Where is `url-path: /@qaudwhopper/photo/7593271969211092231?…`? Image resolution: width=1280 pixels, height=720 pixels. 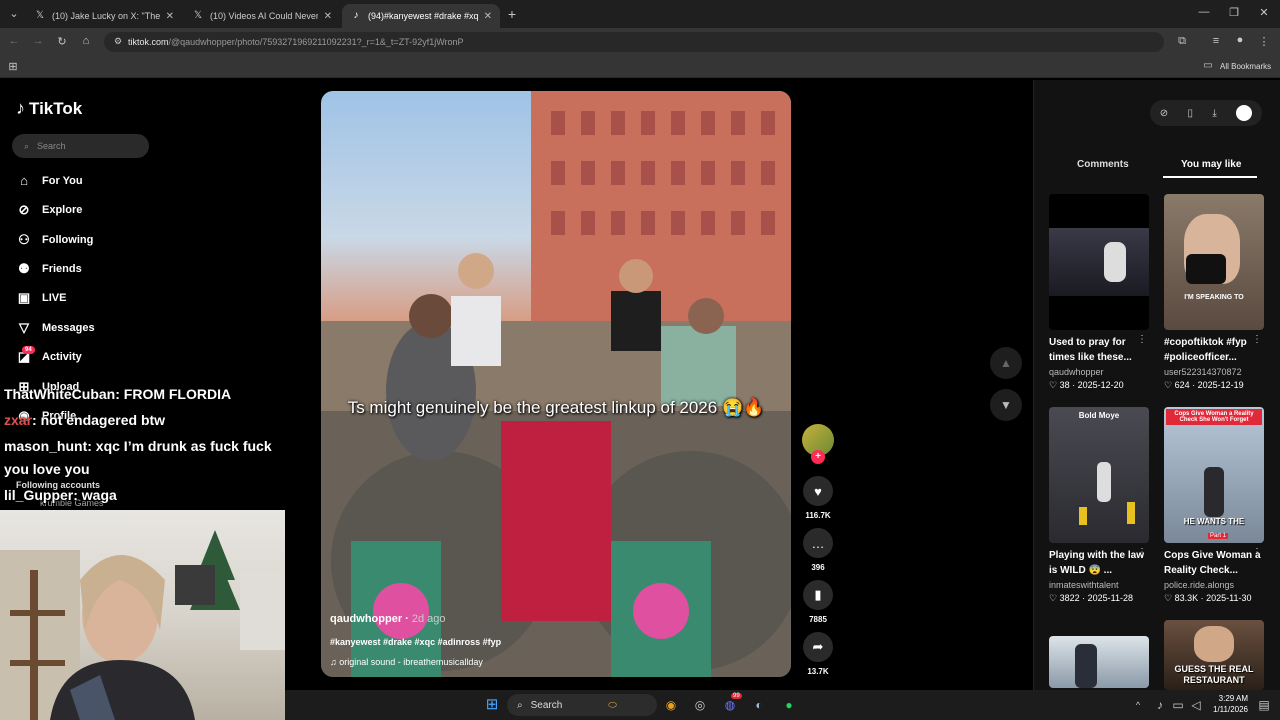 url-path: /@qaudwhopper/photo/7593271969211092231?… is located at coordinates (316, 42).